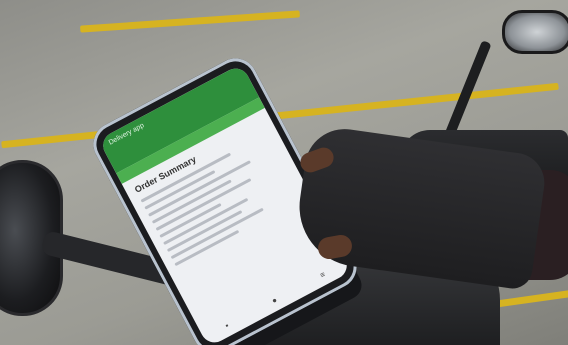 The image size is (568, 345). What do you see at coordinates (227, 325) in the screenshot?
I see `home-icon: ▪` at bounding box center [227, 325].